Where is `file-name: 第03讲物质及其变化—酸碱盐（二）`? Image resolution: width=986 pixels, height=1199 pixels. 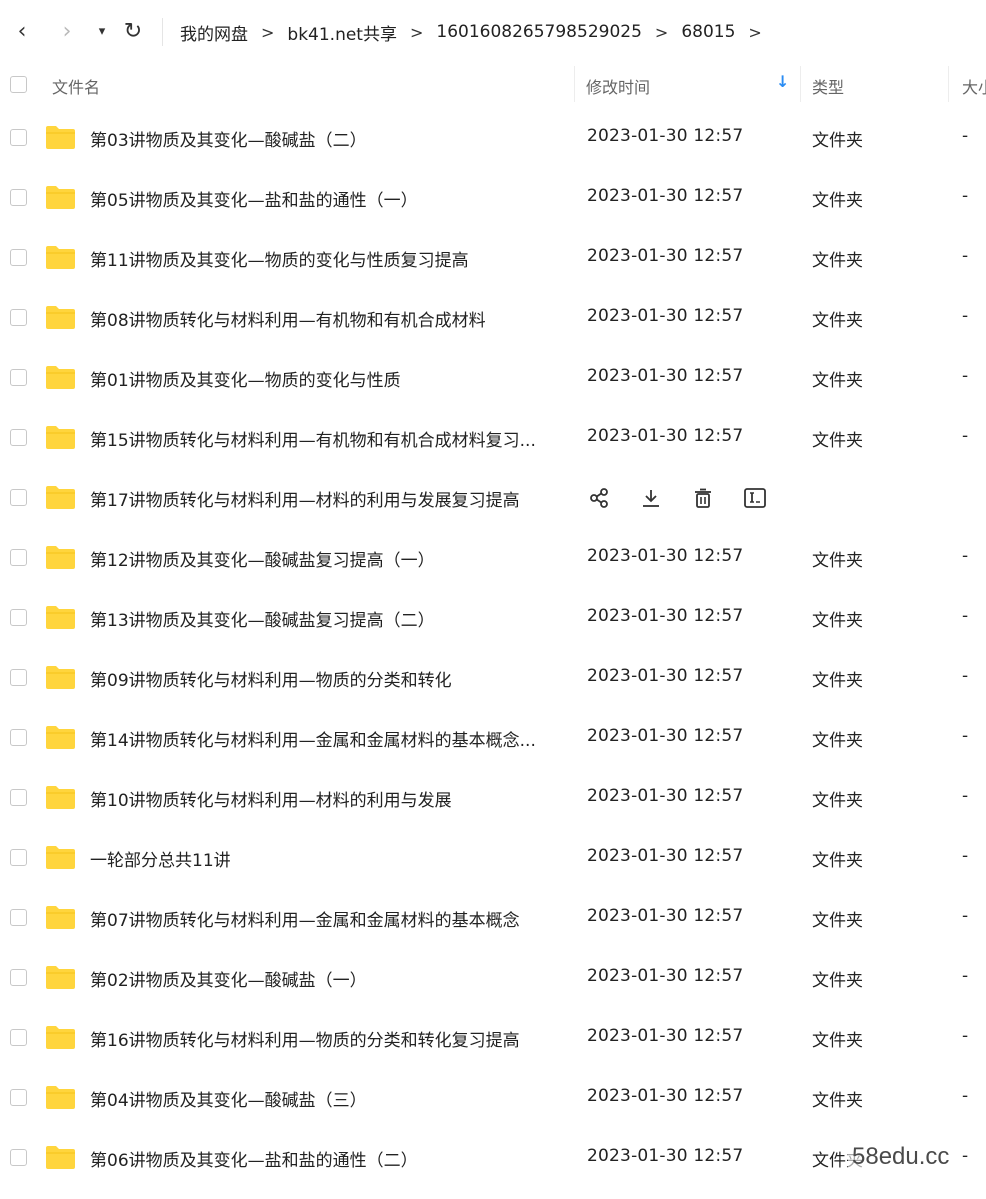 file-name: 第03讲物质及其变化—酸碱盐（二） is located at coordinates (228, 138).